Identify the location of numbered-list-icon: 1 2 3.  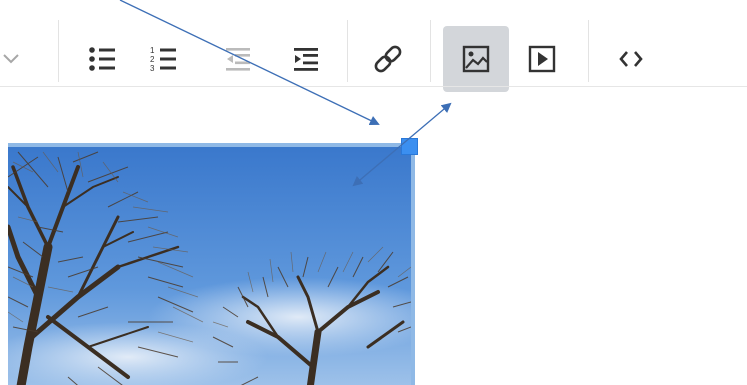
(164, 59).